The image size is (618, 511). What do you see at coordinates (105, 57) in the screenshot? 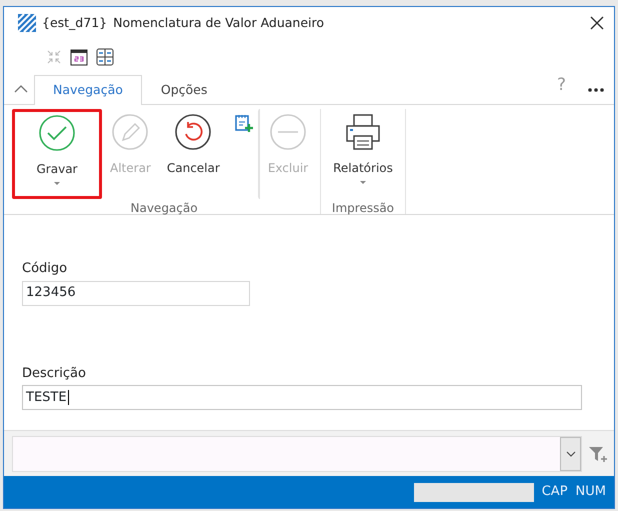
I see `grid-icon` at bounding box center [105, 57].